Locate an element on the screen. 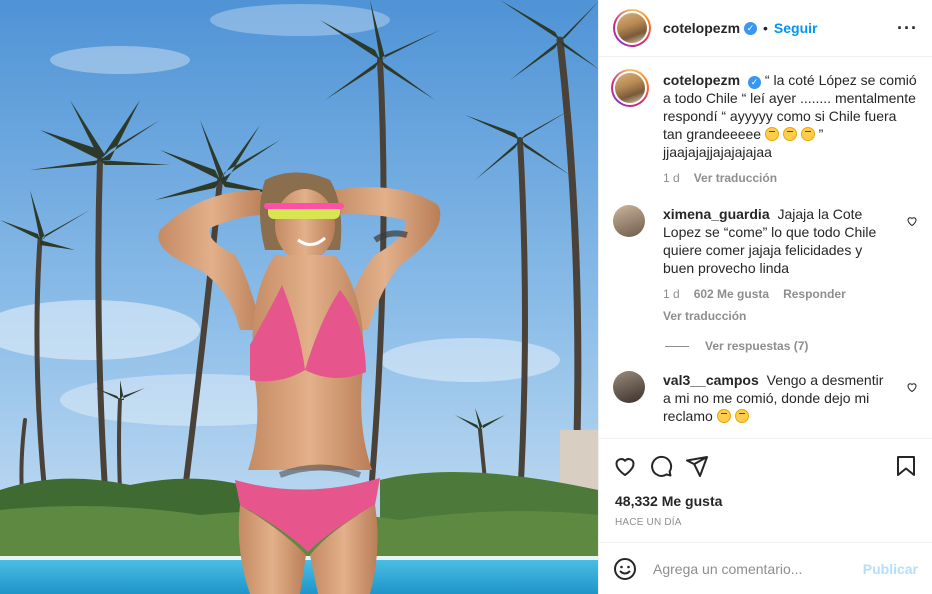  comment-composer: Publicar is located at coordinates (765, 568).